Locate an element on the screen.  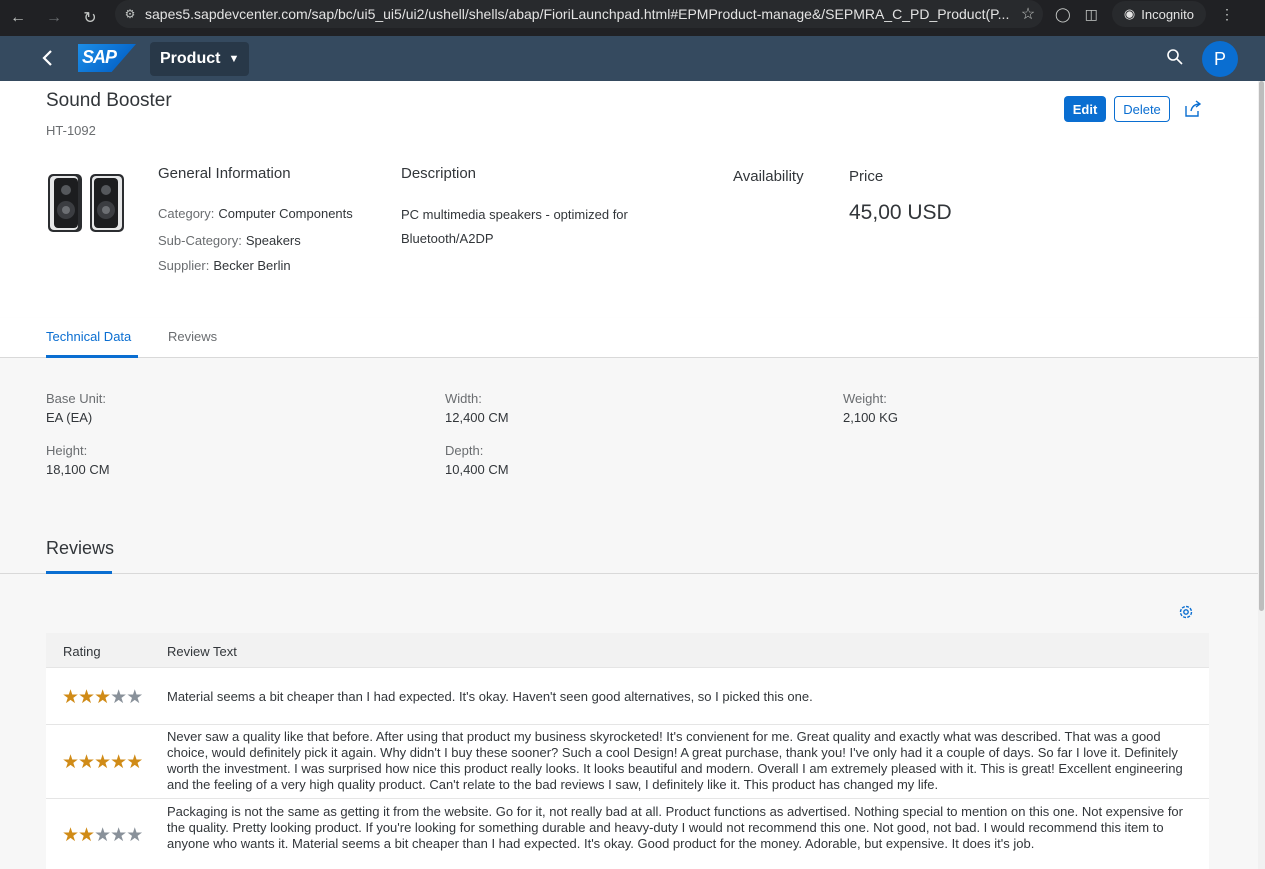
subcategory-field: Sub-Category: Speakers is located at coordinates (229, 240).